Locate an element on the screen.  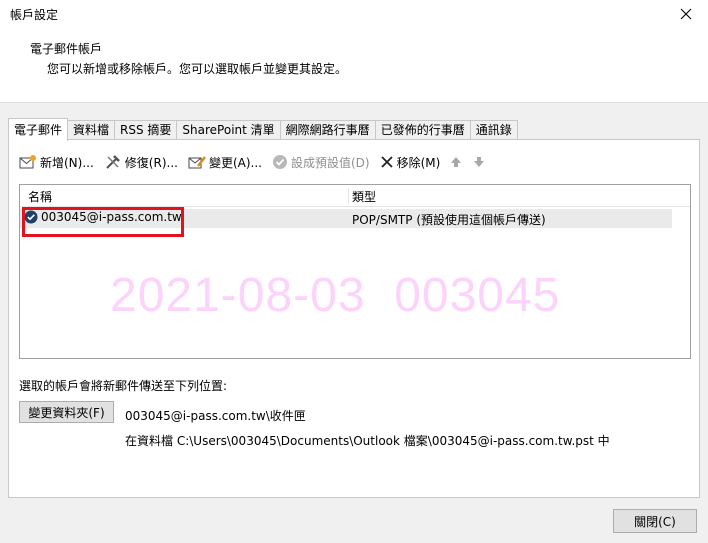
account-type: POP/SMTP (預設使用這個帳戶傳送) is located at coordinates (449, 220).